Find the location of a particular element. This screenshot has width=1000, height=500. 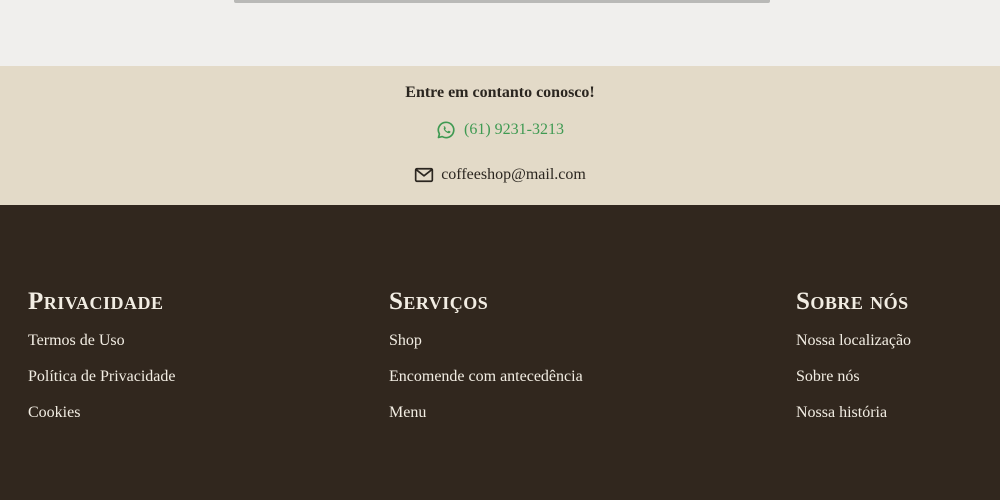

content-scroll-edge is located at coordinates (502, 1).